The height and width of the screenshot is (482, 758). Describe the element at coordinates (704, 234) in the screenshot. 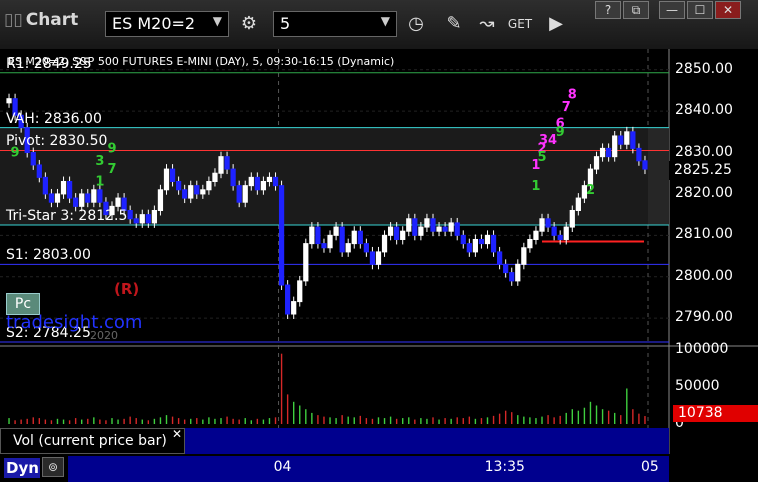

I see `price-tick-label: 2810.00` at that location.